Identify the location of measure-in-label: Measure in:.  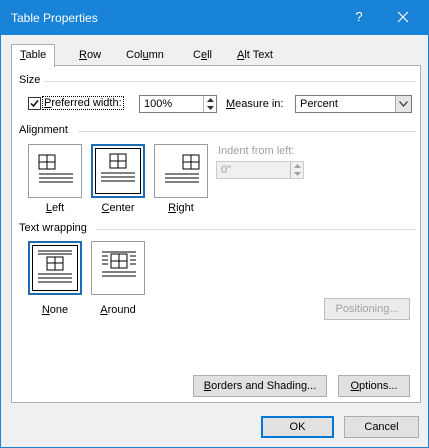
(254, 104).